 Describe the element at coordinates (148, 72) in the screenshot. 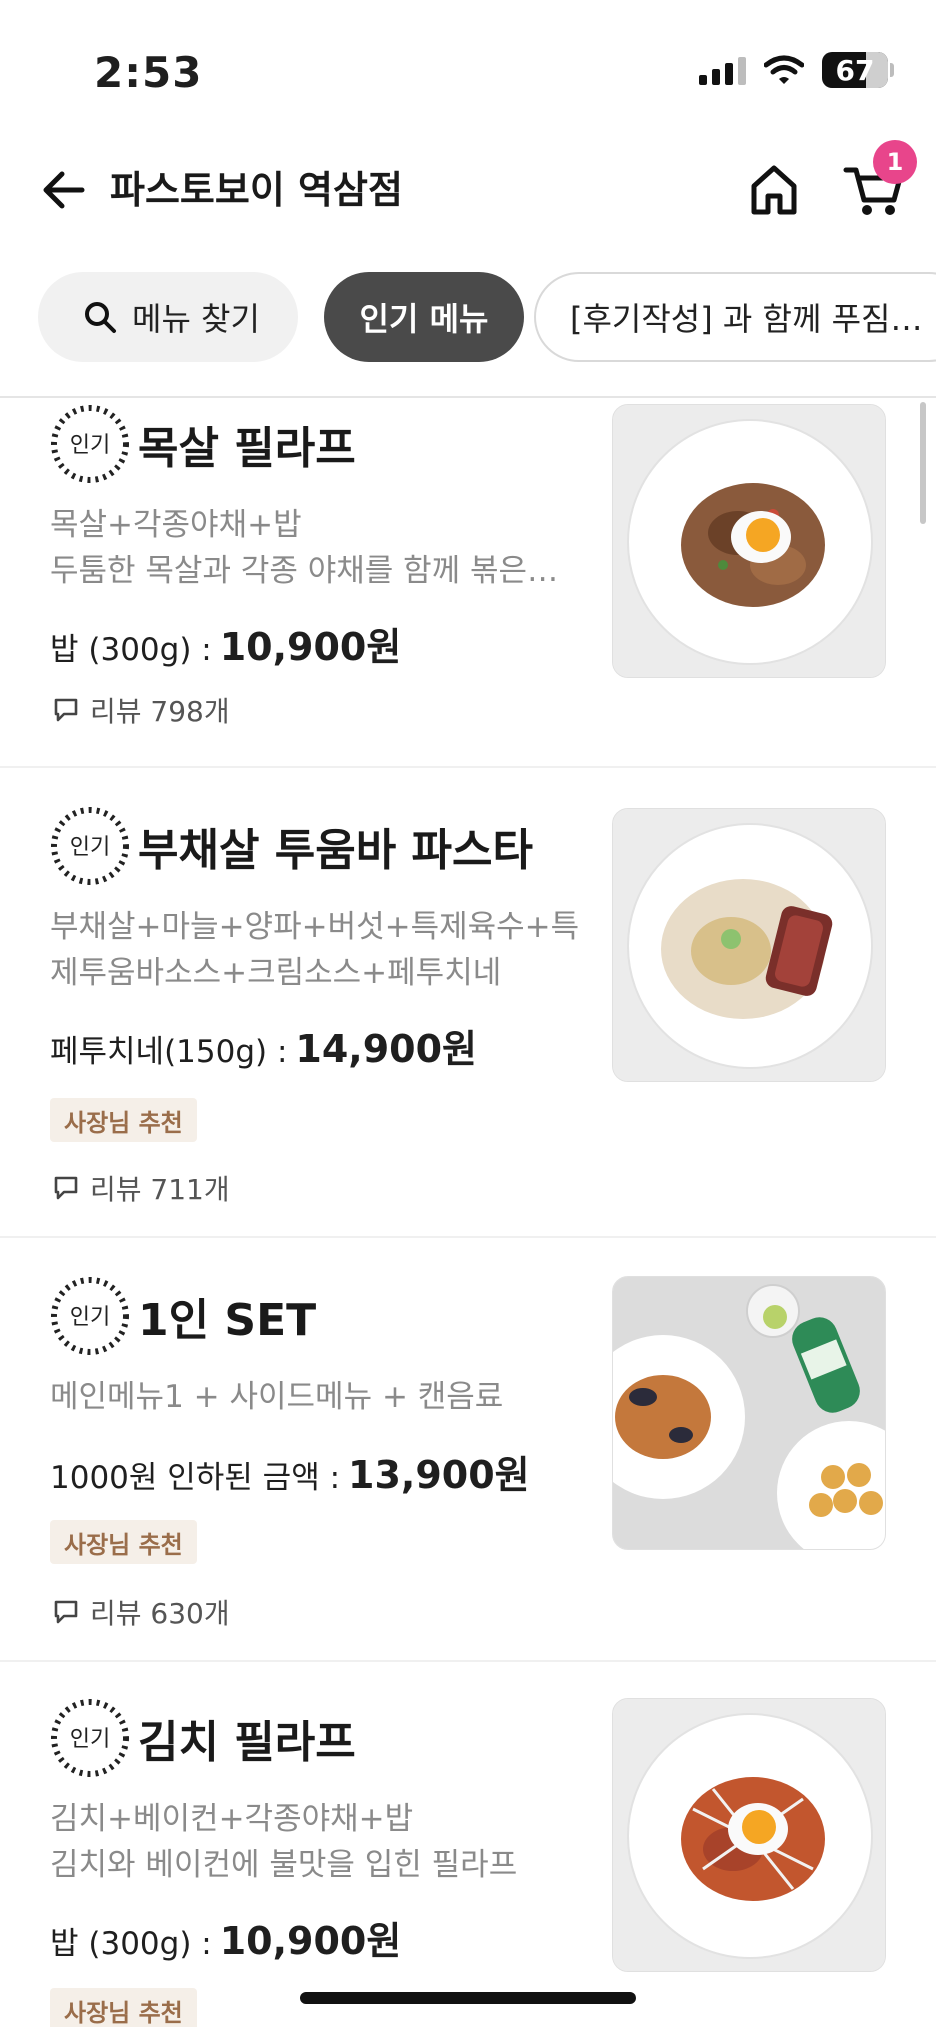

I see `status-time: 2:53` at that location.